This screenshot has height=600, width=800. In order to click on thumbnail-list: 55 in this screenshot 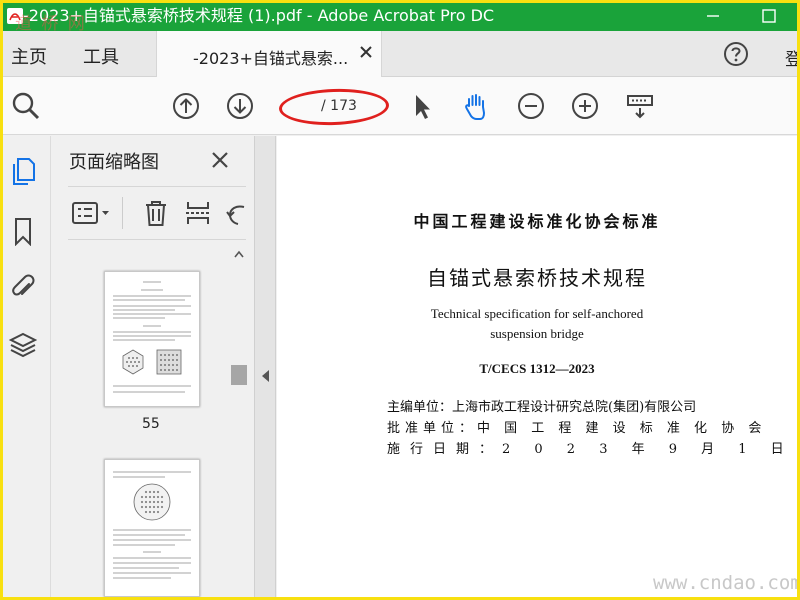, I will do `click(153, 420)`.